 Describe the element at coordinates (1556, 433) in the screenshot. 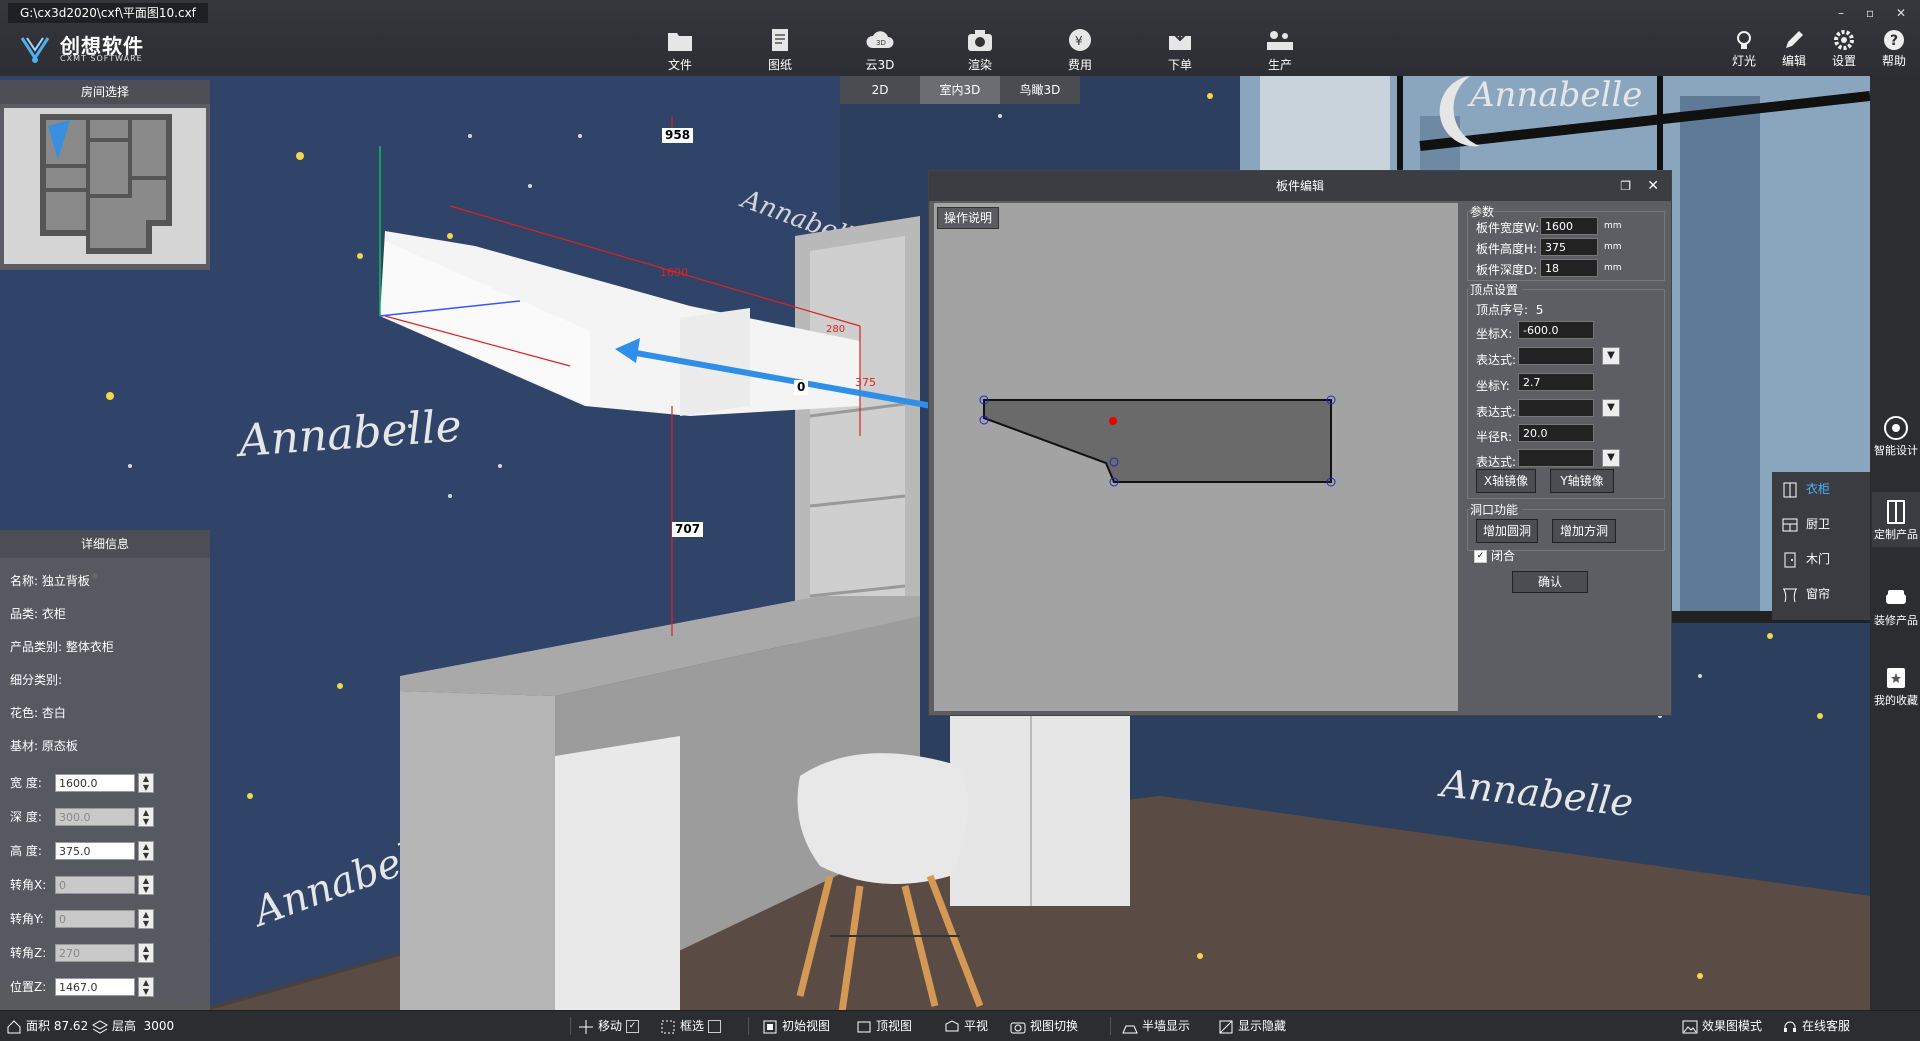

I see `radius-input: 20.0` at that location.